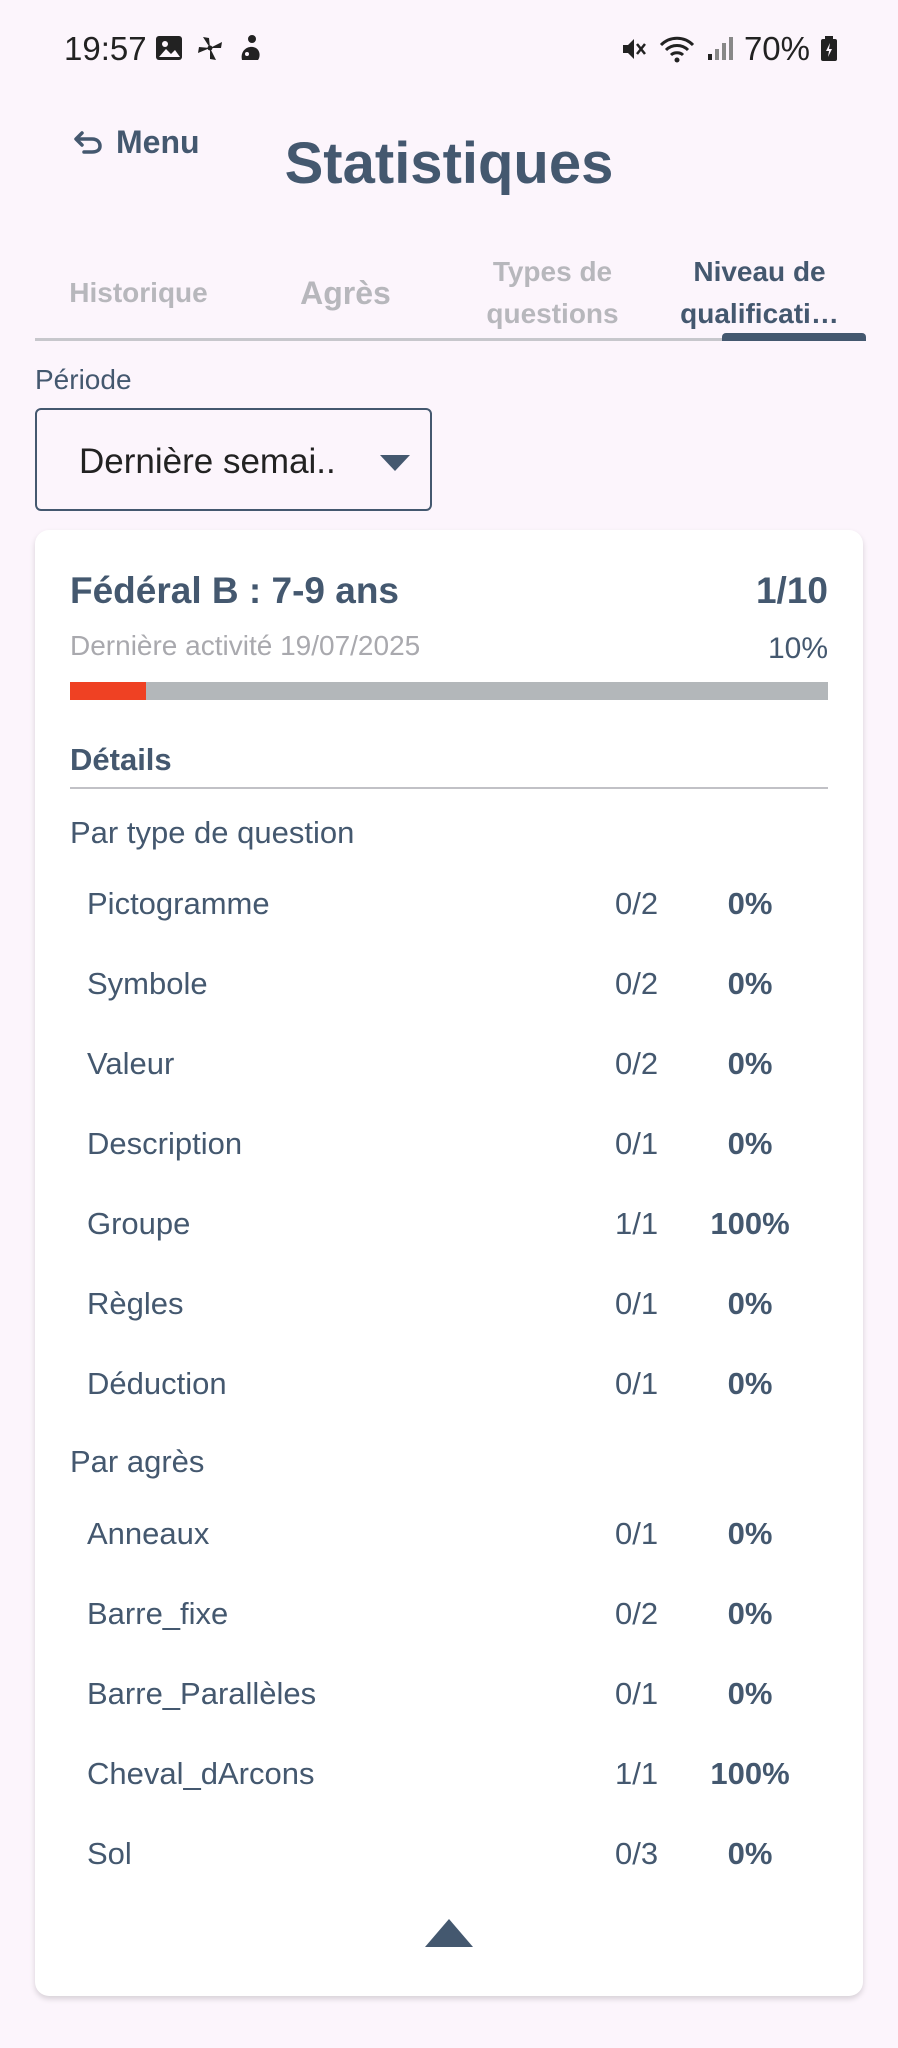 The image size is (898, 2048). I want to click on chevron-down-icon, so click(395, 463).